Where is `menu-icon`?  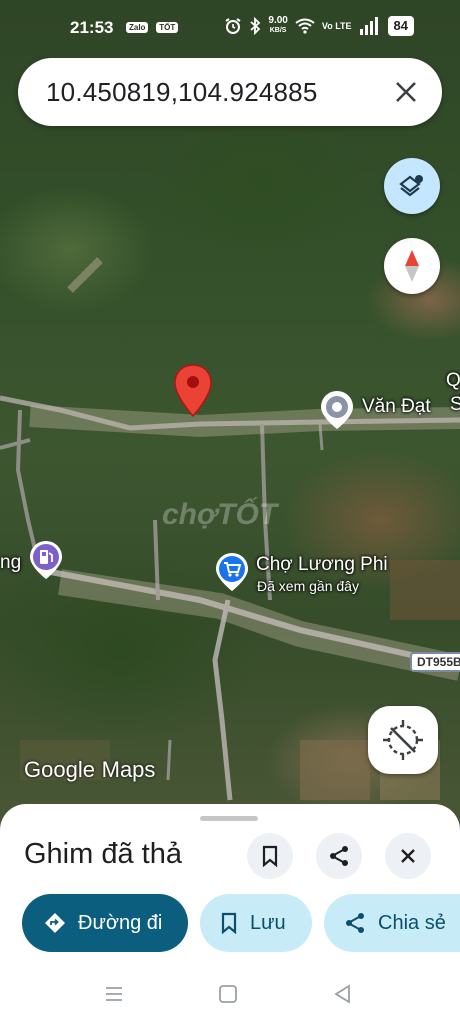 menu-icon is located at coordinates (114, 994).